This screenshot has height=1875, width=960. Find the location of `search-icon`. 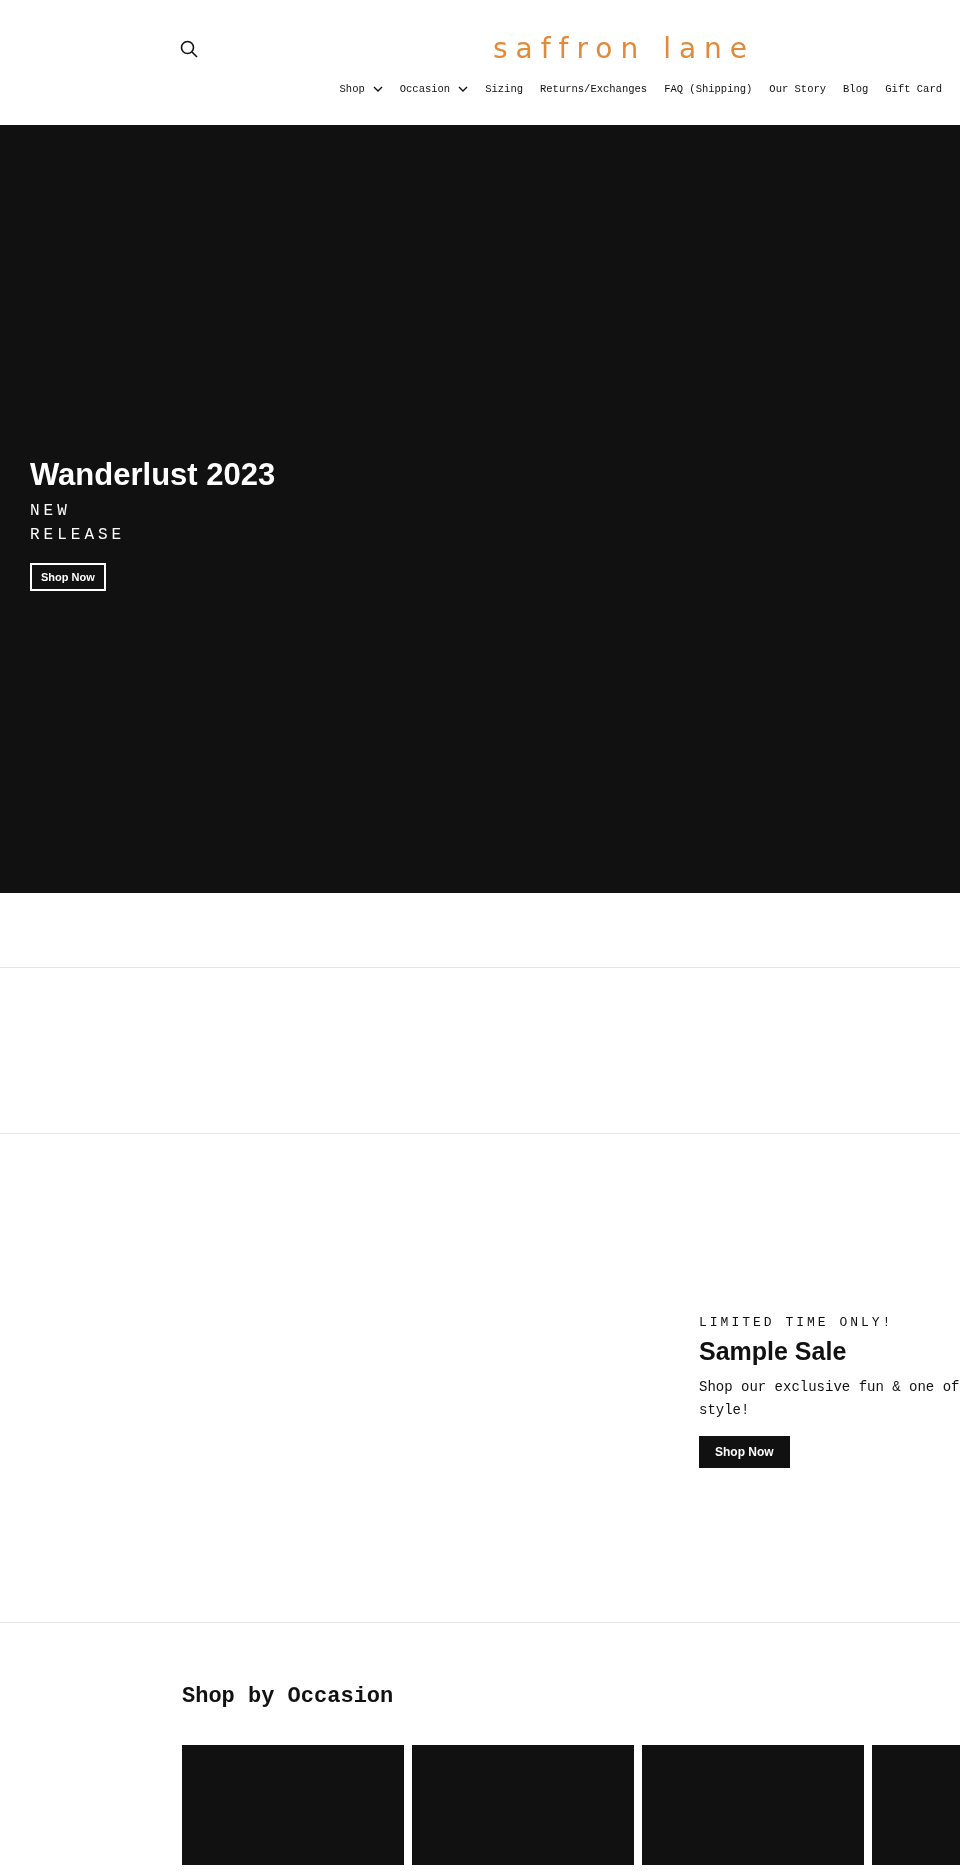

search-icon is located at coordinates (189, 49).